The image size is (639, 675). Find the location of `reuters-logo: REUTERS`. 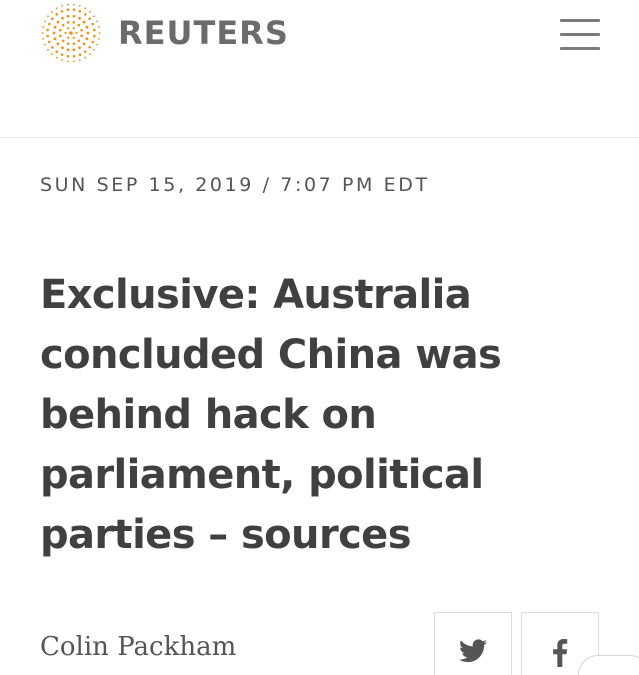

reuters-logo: REUTERS is located at coordinates (164, 33).